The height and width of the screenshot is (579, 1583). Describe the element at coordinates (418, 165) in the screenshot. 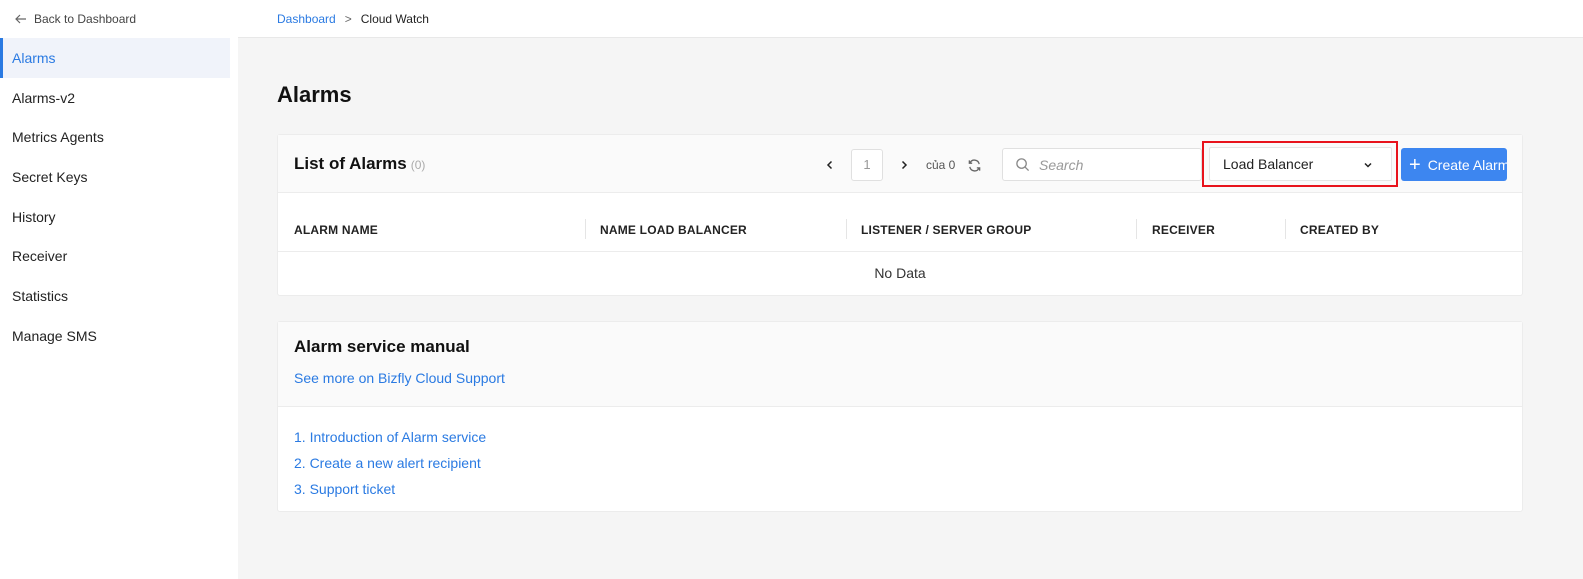

I see `list-count: (0)` at that location.